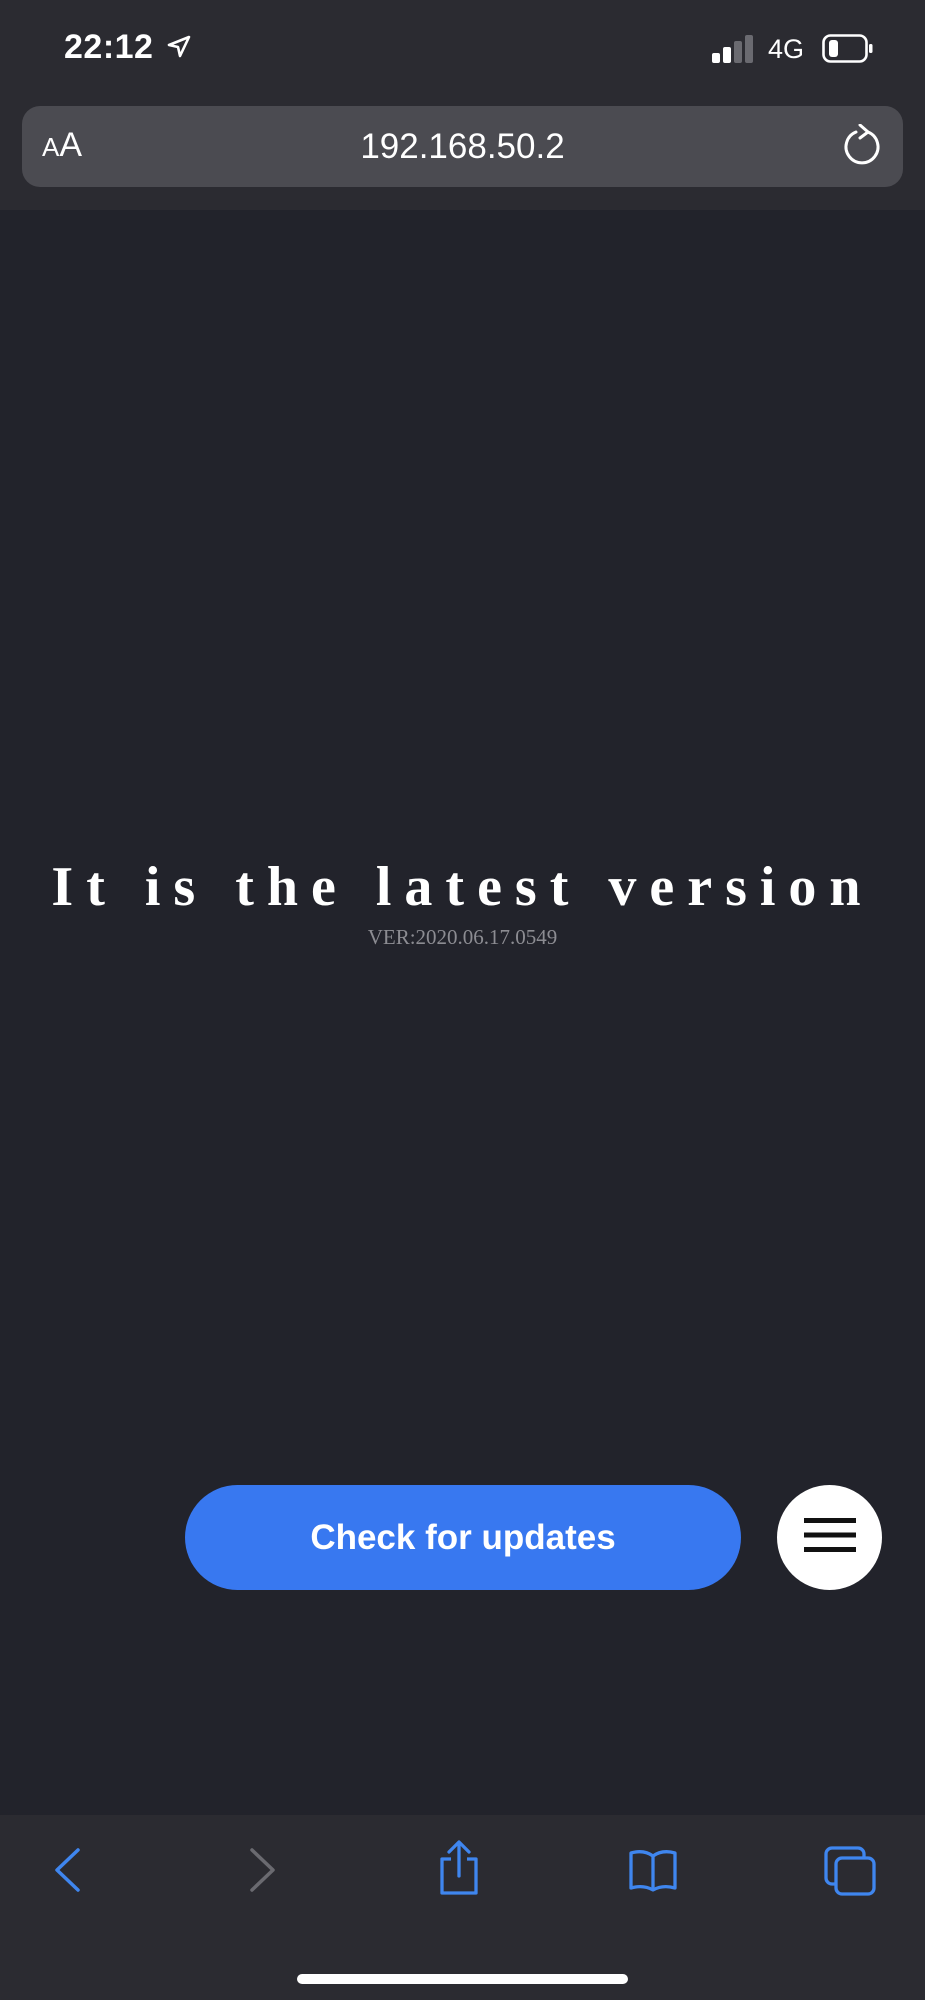  Describe the element at coordinates (67, 1872) in the screenshot. I see `chevron-left-icon` at that location.